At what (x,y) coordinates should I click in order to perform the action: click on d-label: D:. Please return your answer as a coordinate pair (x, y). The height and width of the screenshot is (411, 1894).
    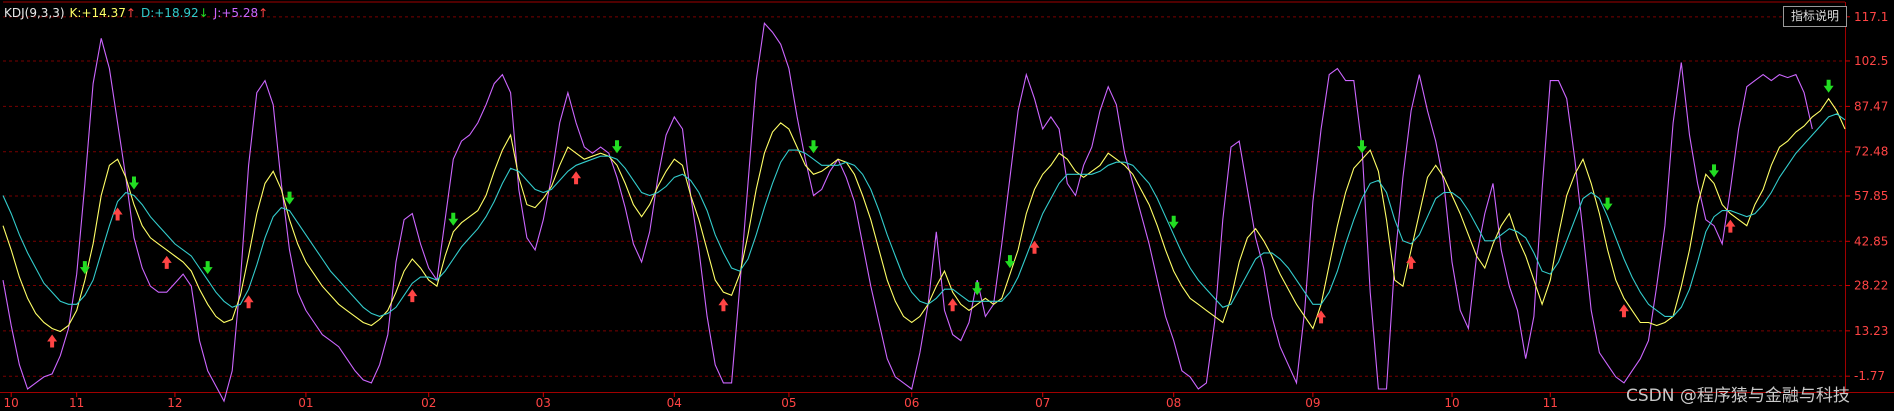
    Looking at the image, I should click on (147, 13).